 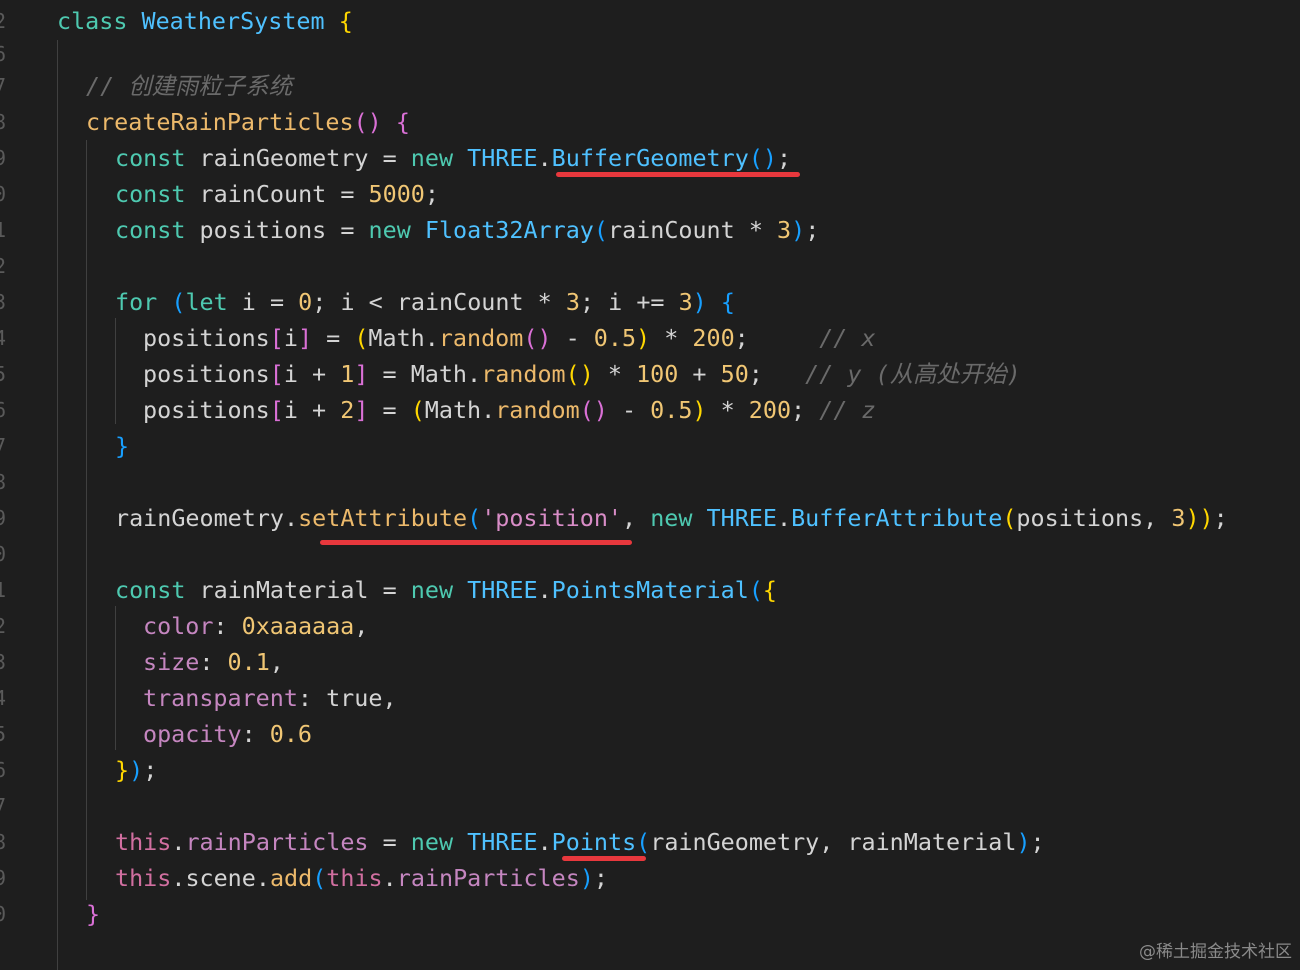 What do you see at coordinates (734, 374) in the screenshot?
I see `number: 50` at bounding box center [734, 374].